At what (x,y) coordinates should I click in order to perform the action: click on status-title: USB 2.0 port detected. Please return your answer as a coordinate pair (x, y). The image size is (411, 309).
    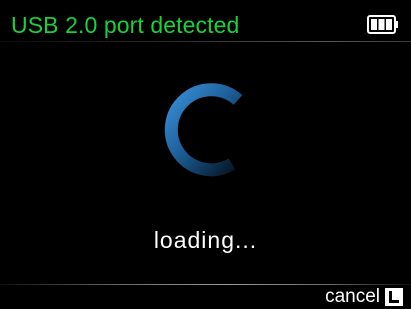
    Looking at the image, I should click on (125, 25).